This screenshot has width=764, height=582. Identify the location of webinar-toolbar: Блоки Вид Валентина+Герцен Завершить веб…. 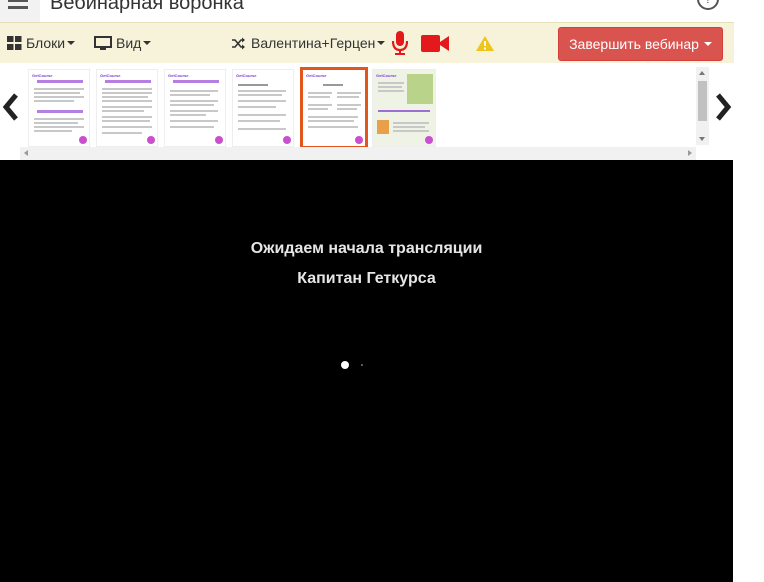
(367, 42).